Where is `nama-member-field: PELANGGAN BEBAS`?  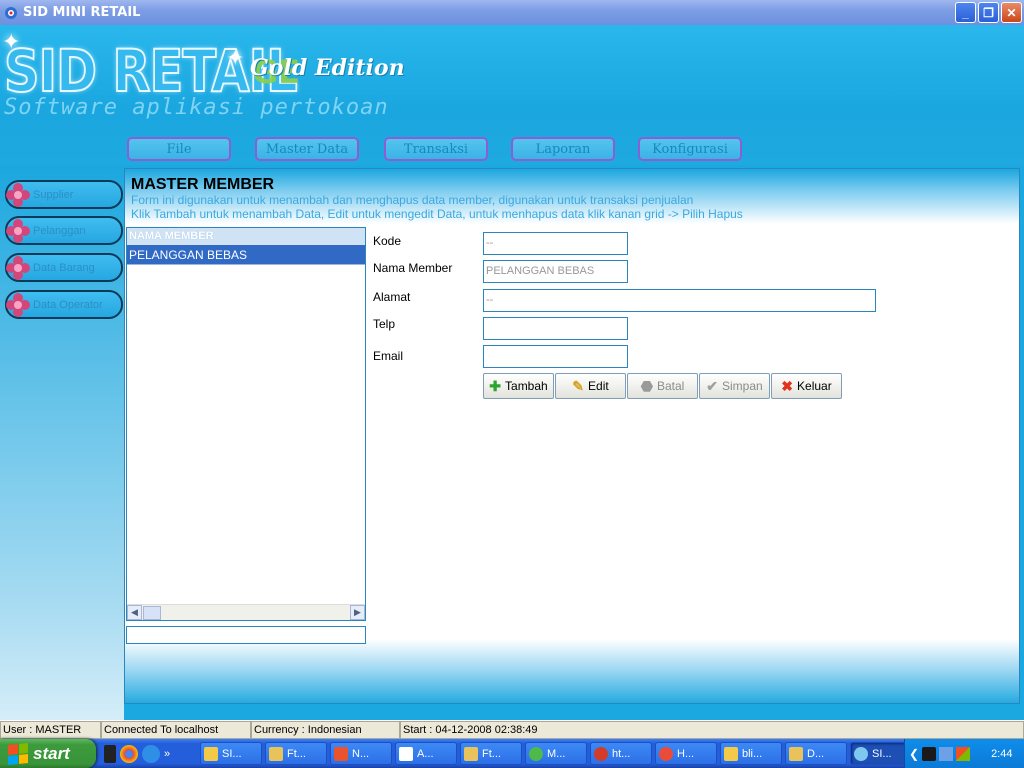 nama-member-field: PELANGGAN BEBAS is located at coordinates (555, 271).